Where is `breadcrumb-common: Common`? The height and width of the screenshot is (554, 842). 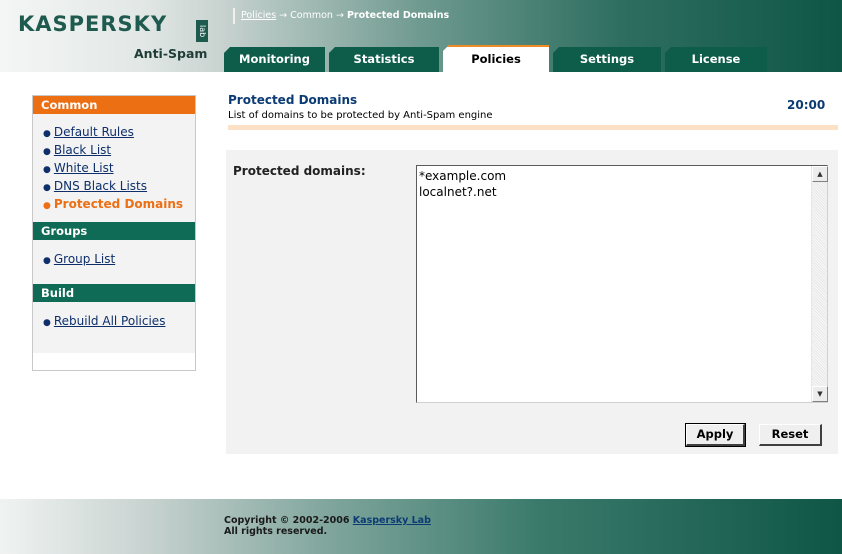
breadcrumb-common: Common is located at coordinates (311, 15).